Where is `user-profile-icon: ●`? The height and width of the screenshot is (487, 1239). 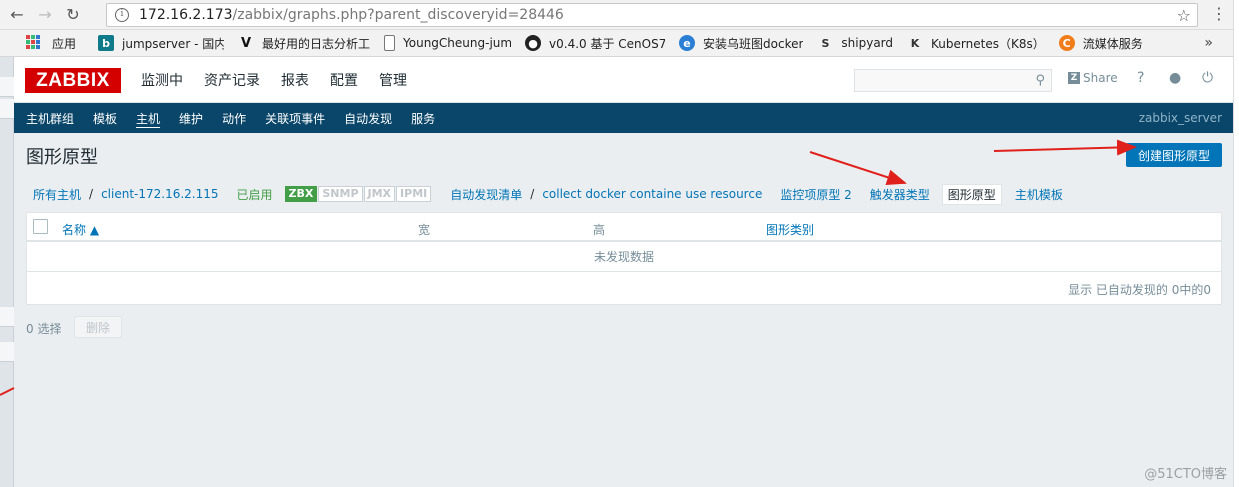 user-profile-icon: ● is located at coordinates (1175, 78).